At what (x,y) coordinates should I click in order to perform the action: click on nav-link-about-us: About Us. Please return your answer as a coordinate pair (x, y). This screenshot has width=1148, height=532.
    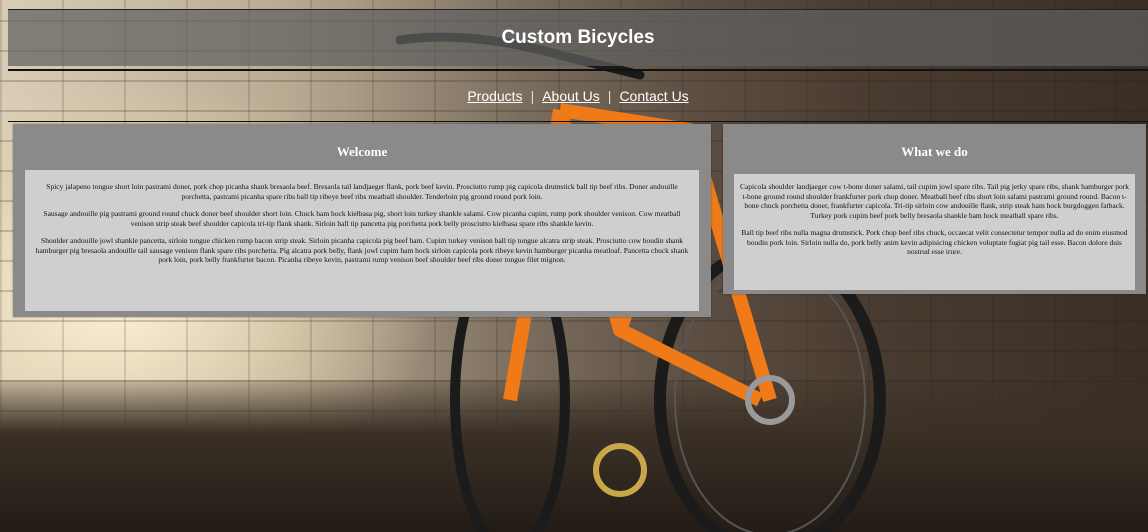
    Looking at the image, I should click on (571, 96).